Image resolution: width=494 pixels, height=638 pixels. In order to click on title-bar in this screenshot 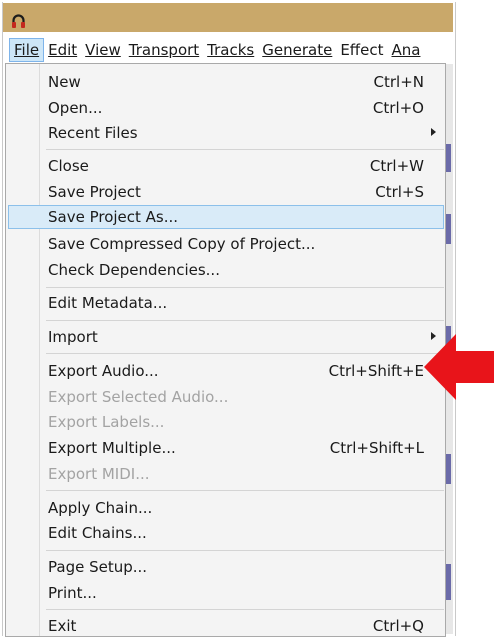, I will do `click(228, 17)`.